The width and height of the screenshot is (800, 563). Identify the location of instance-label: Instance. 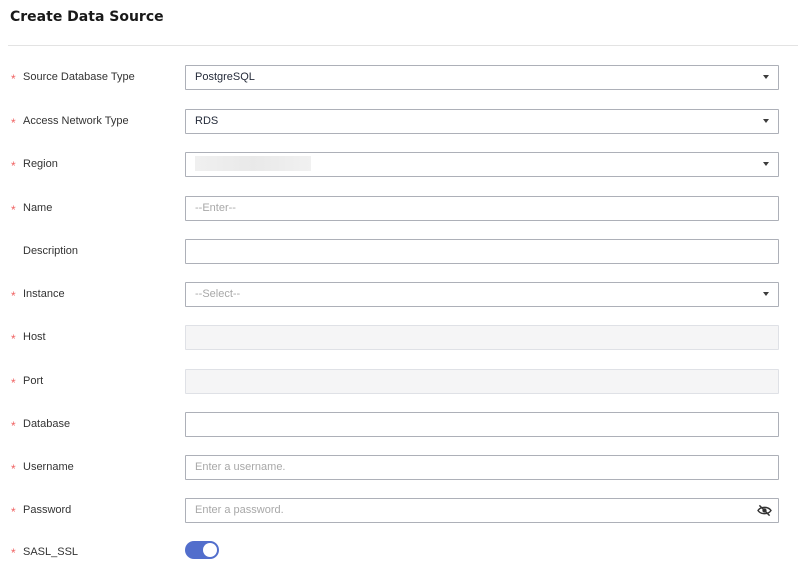
(44, 294).